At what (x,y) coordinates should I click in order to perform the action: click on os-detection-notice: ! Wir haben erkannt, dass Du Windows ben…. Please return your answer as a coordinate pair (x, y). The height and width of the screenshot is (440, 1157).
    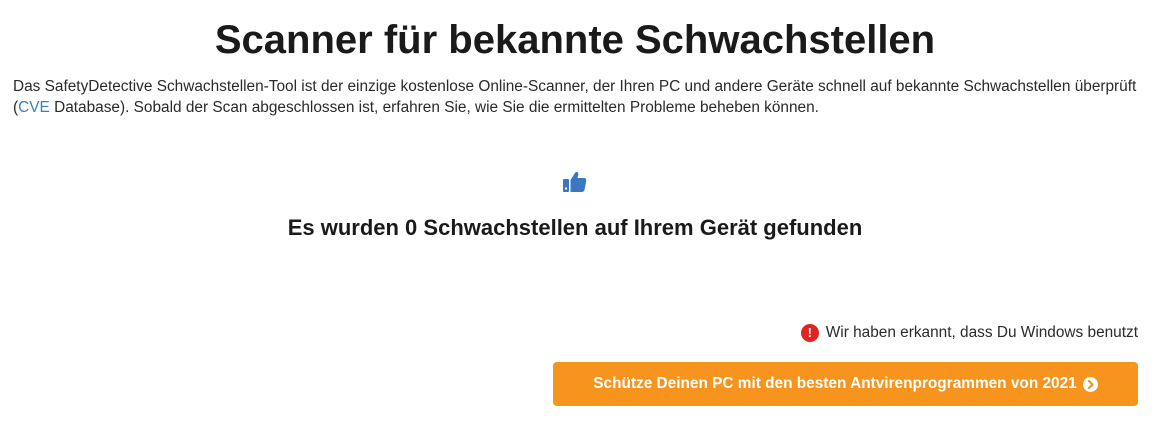
    Looking at the image, I should click on (969, 333).